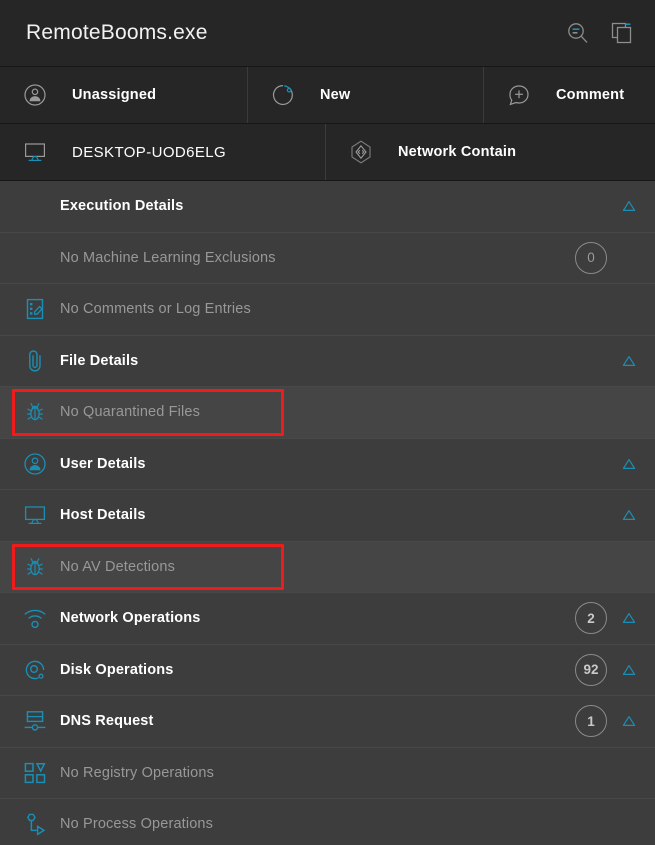 The height and width of the screenshot is (845, 655). Describe the element at coordinates (591, 721) in the screenshot. I see `count-badge: 1` at that location.